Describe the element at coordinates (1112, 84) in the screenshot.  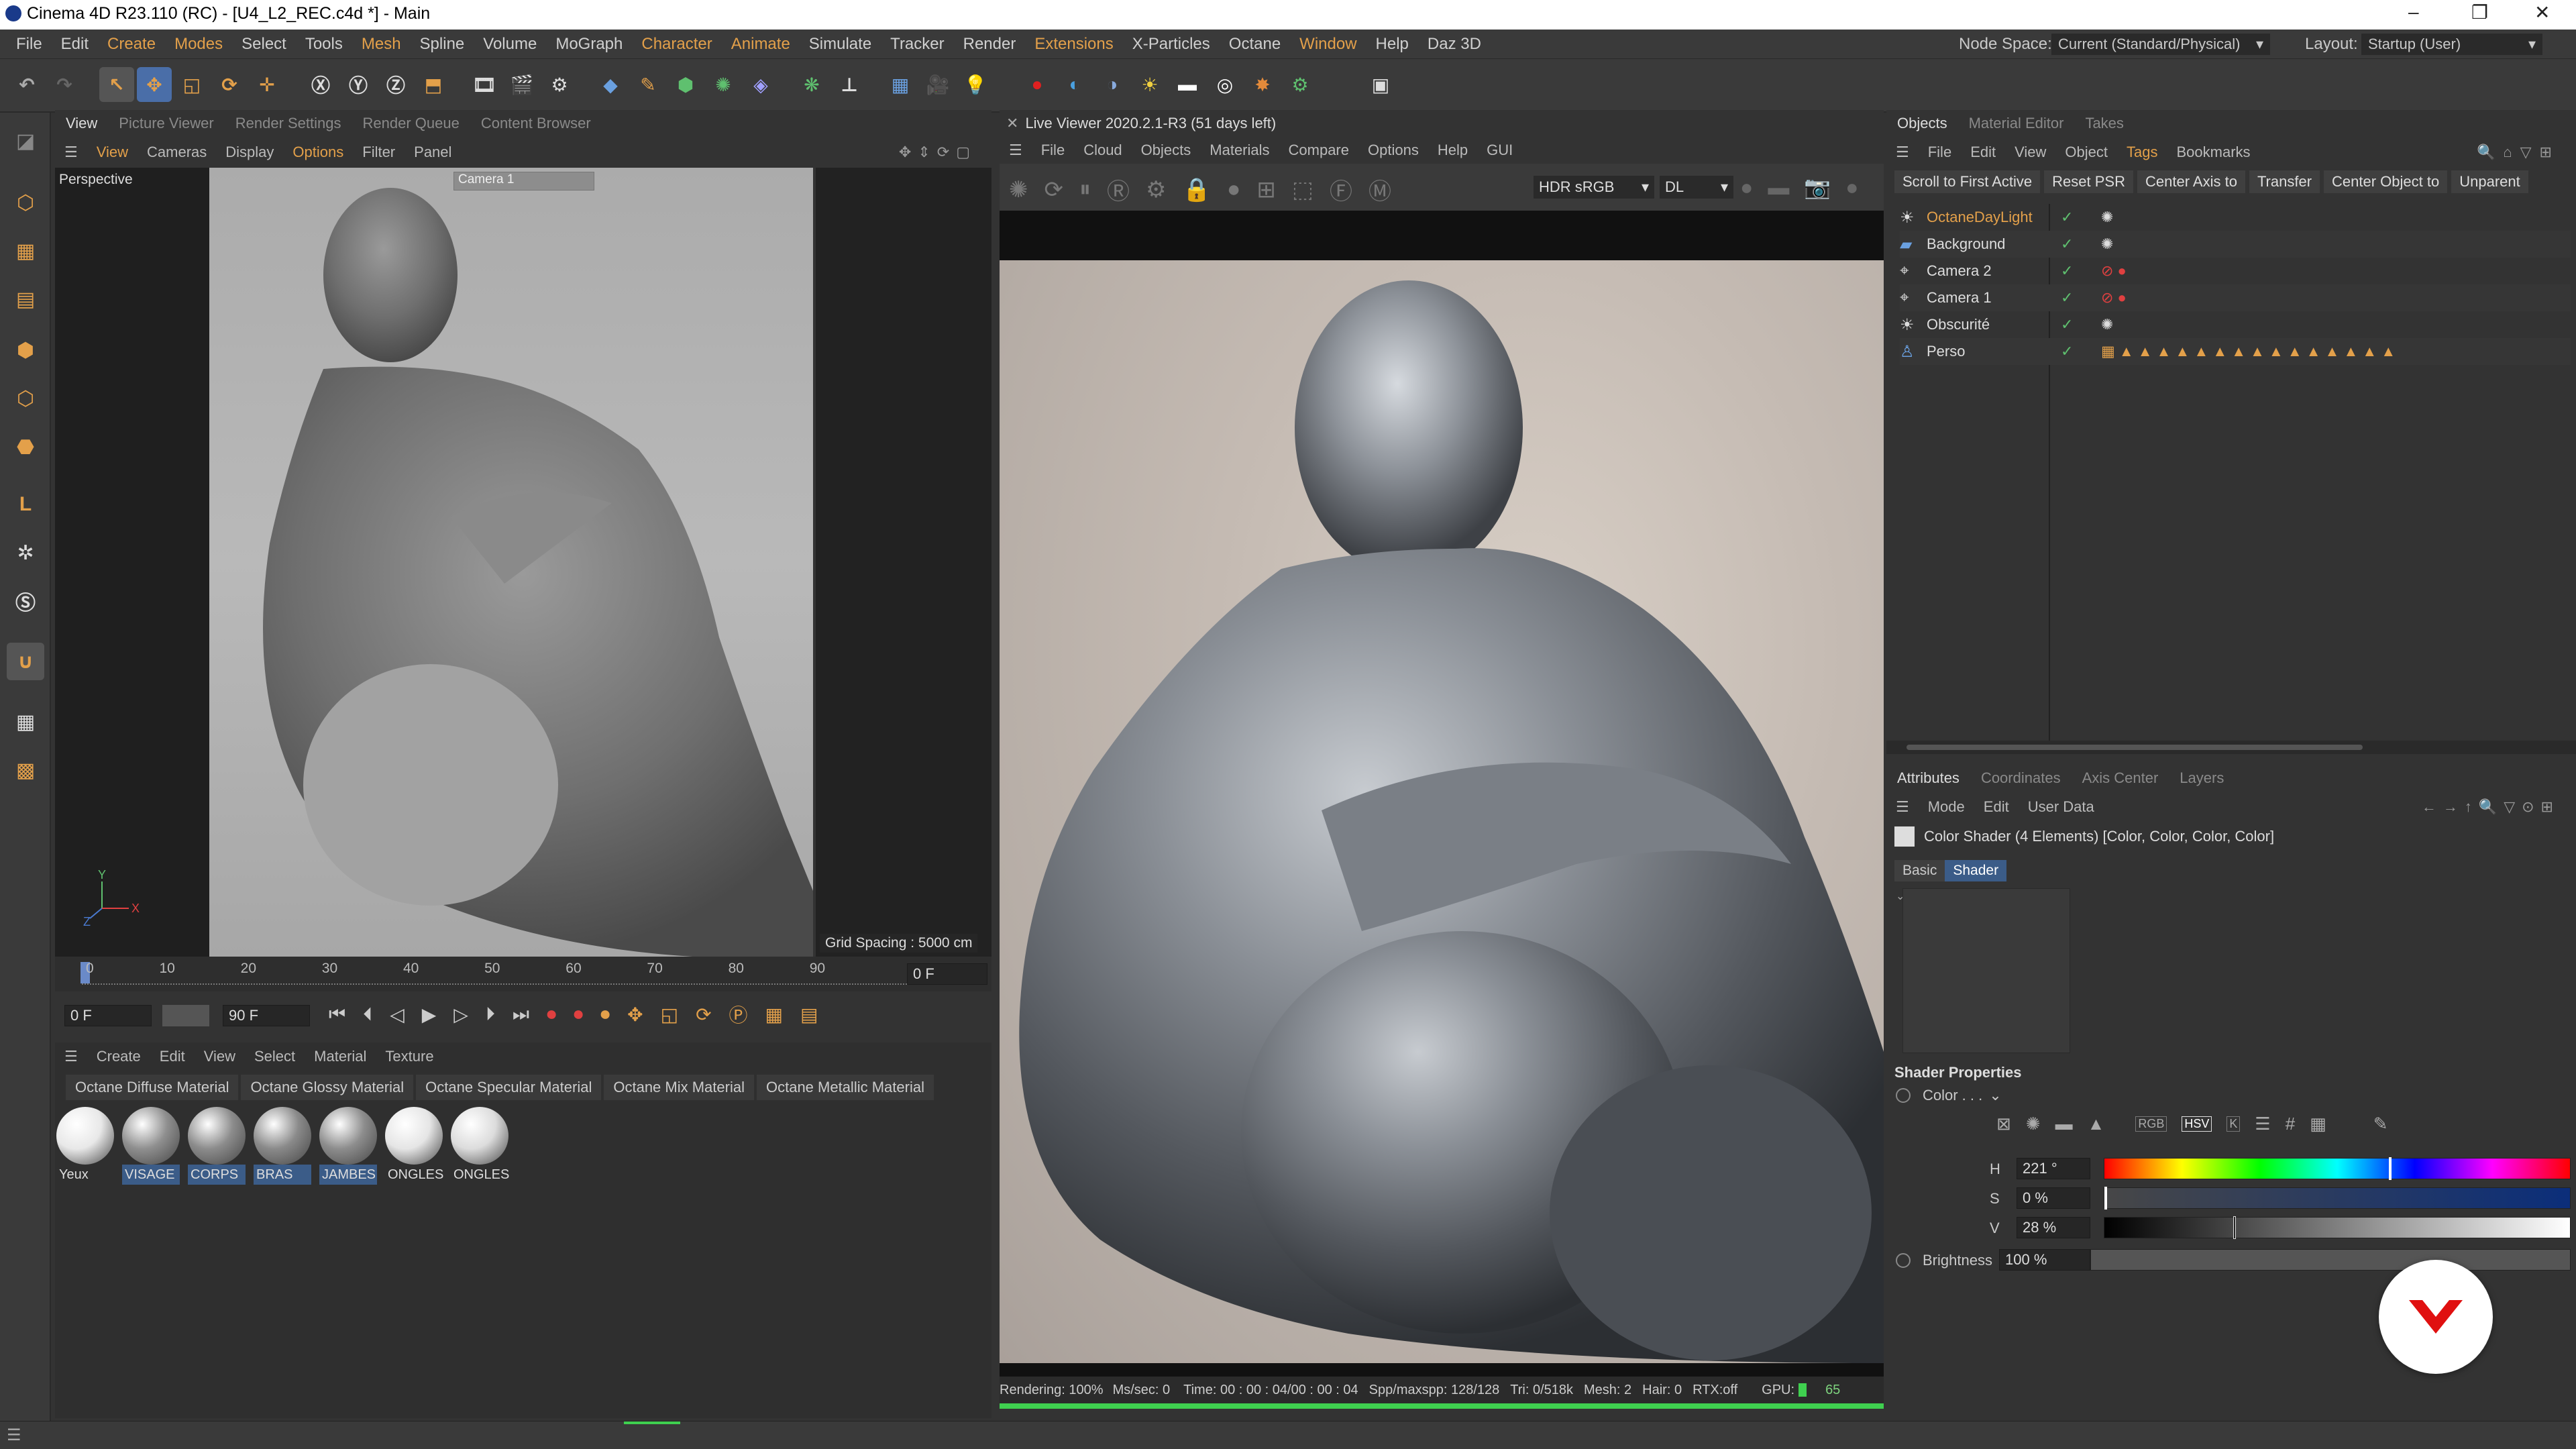
I see `octane-glossy-icon: ◑` at that location.